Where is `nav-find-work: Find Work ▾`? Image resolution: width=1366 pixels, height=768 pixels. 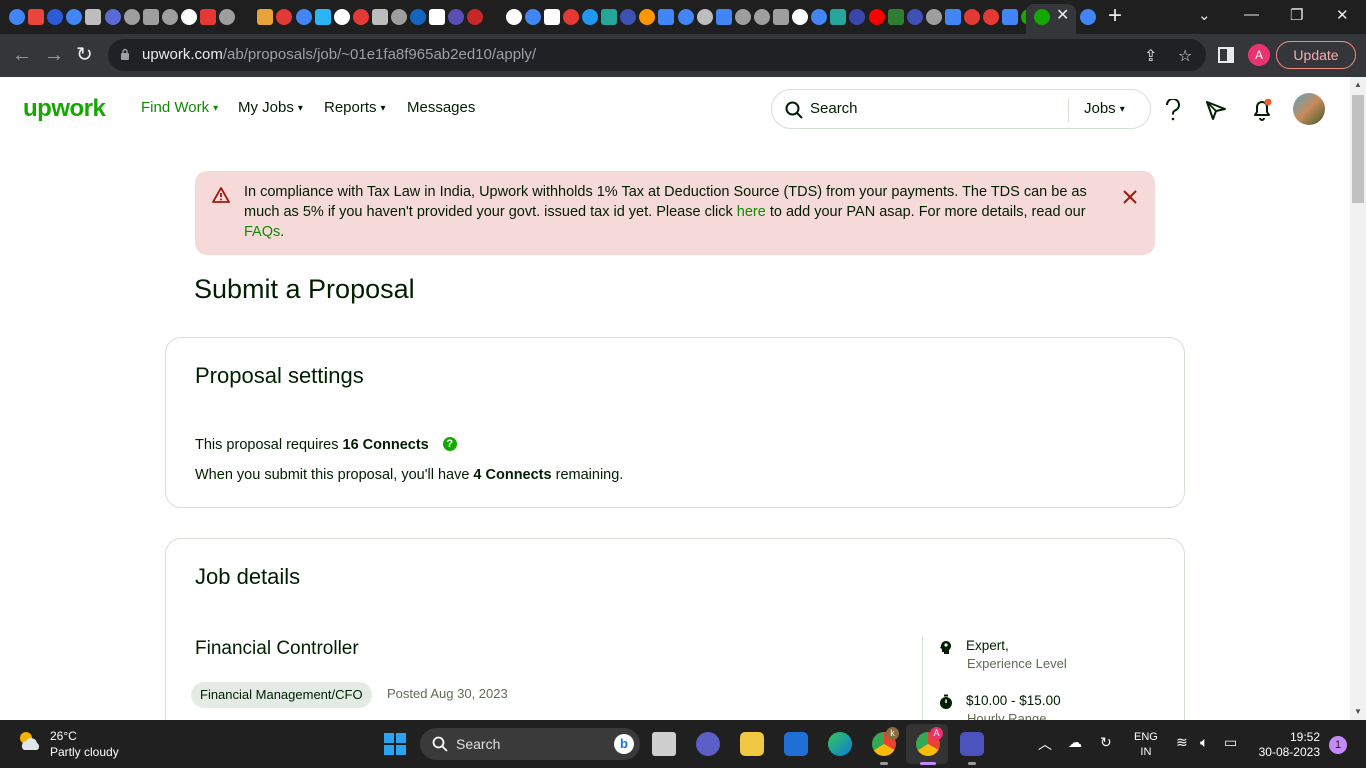 nav-find-work: Find Work ▾ is located at coordinates (179, 107).